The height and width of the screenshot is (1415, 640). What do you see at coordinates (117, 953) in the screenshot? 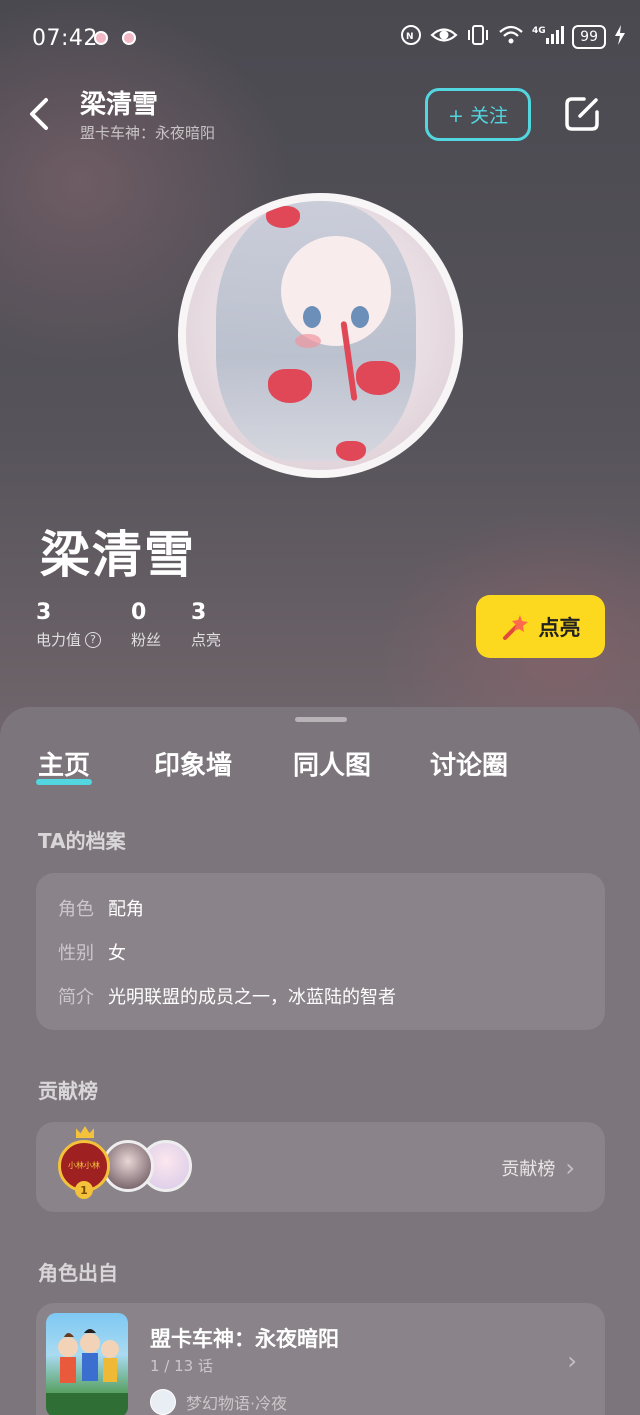
I see `profile-value: 女` at bounding box center [117, 953].